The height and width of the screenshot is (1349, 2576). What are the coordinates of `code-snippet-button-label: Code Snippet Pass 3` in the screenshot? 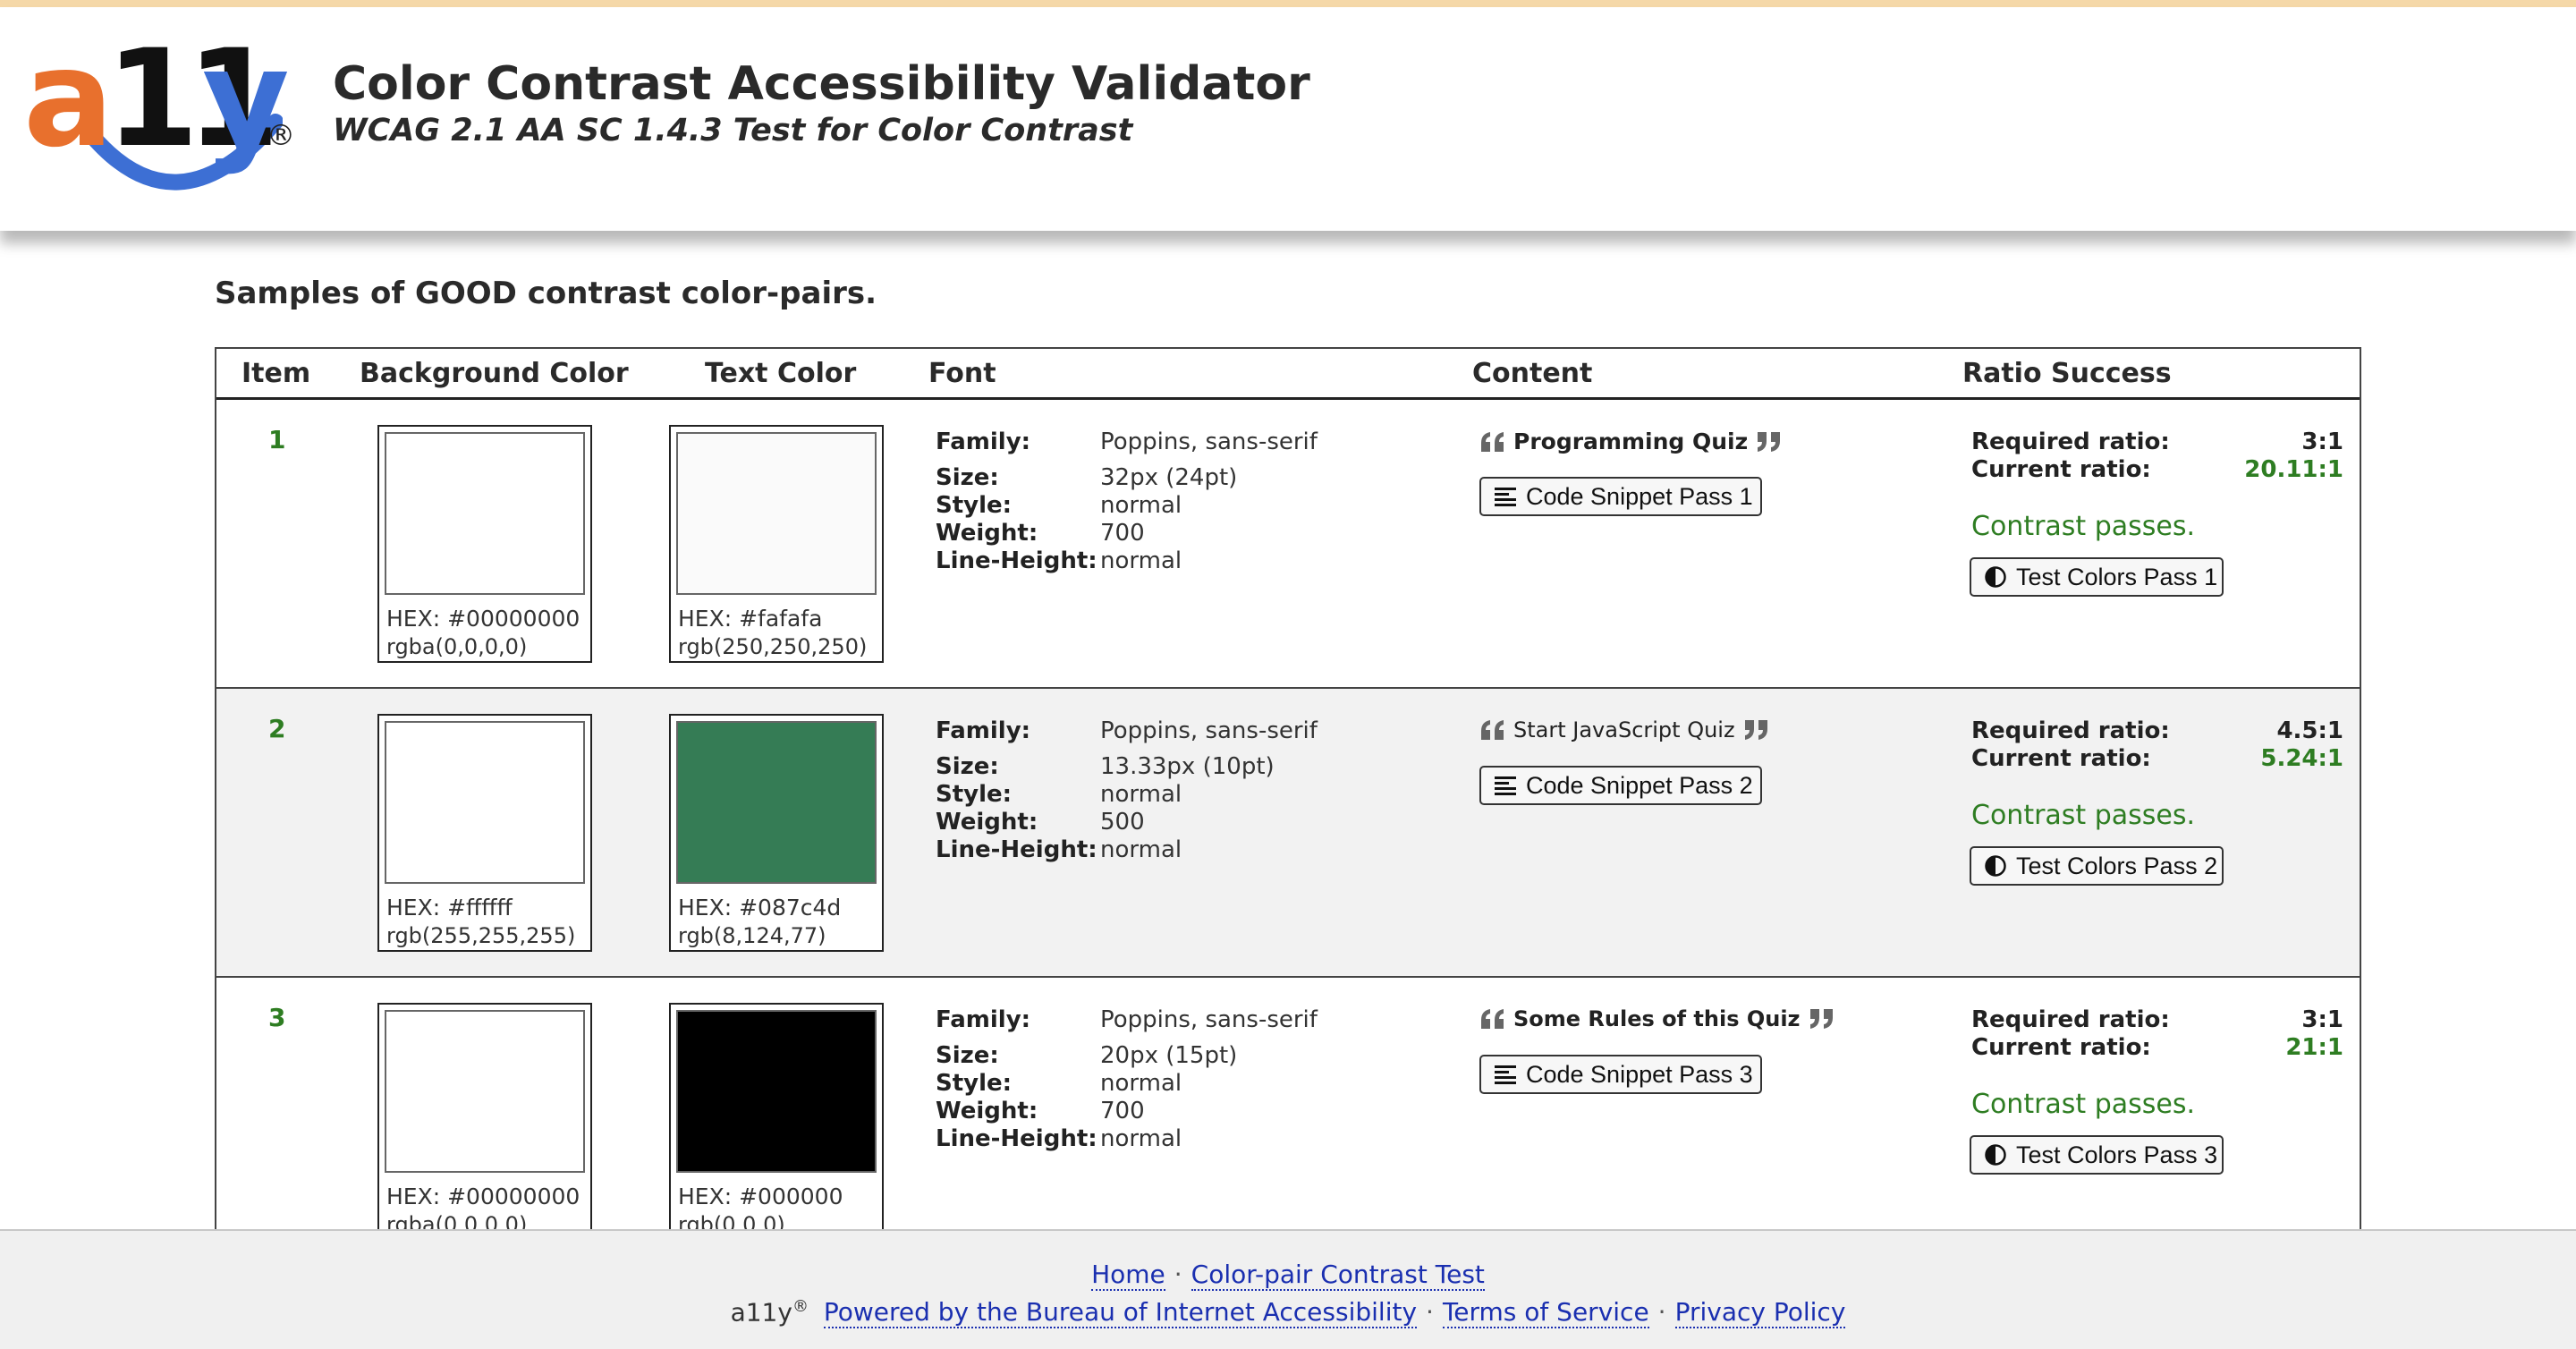 It's located at (1639, 1074).